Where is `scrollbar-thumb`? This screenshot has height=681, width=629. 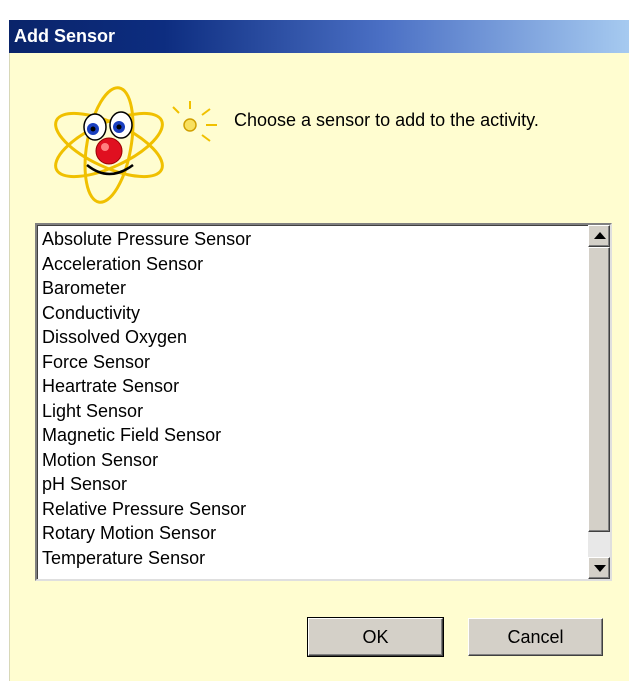 scrollbar-thumb is located at coordinates (599, 389).